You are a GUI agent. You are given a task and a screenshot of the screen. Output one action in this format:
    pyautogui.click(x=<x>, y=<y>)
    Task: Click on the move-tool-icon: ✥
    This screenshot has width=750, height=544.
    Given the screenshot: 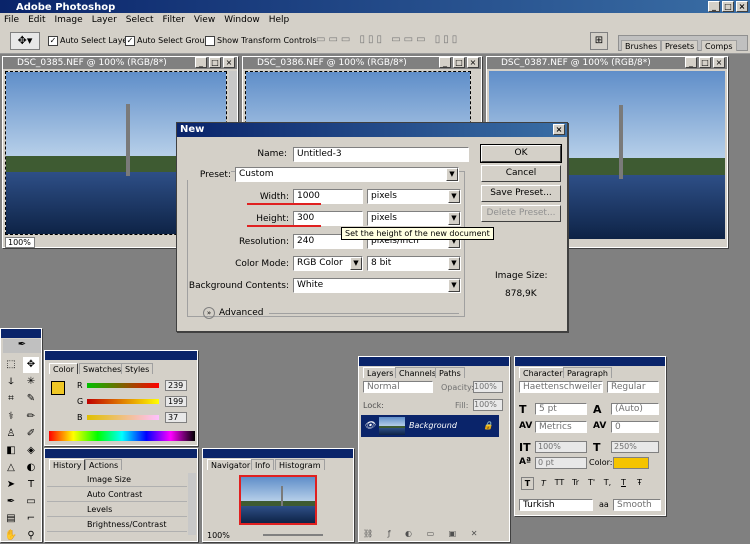 What is the action you would take?
    pyautogui.click(x=31, y=365)
    